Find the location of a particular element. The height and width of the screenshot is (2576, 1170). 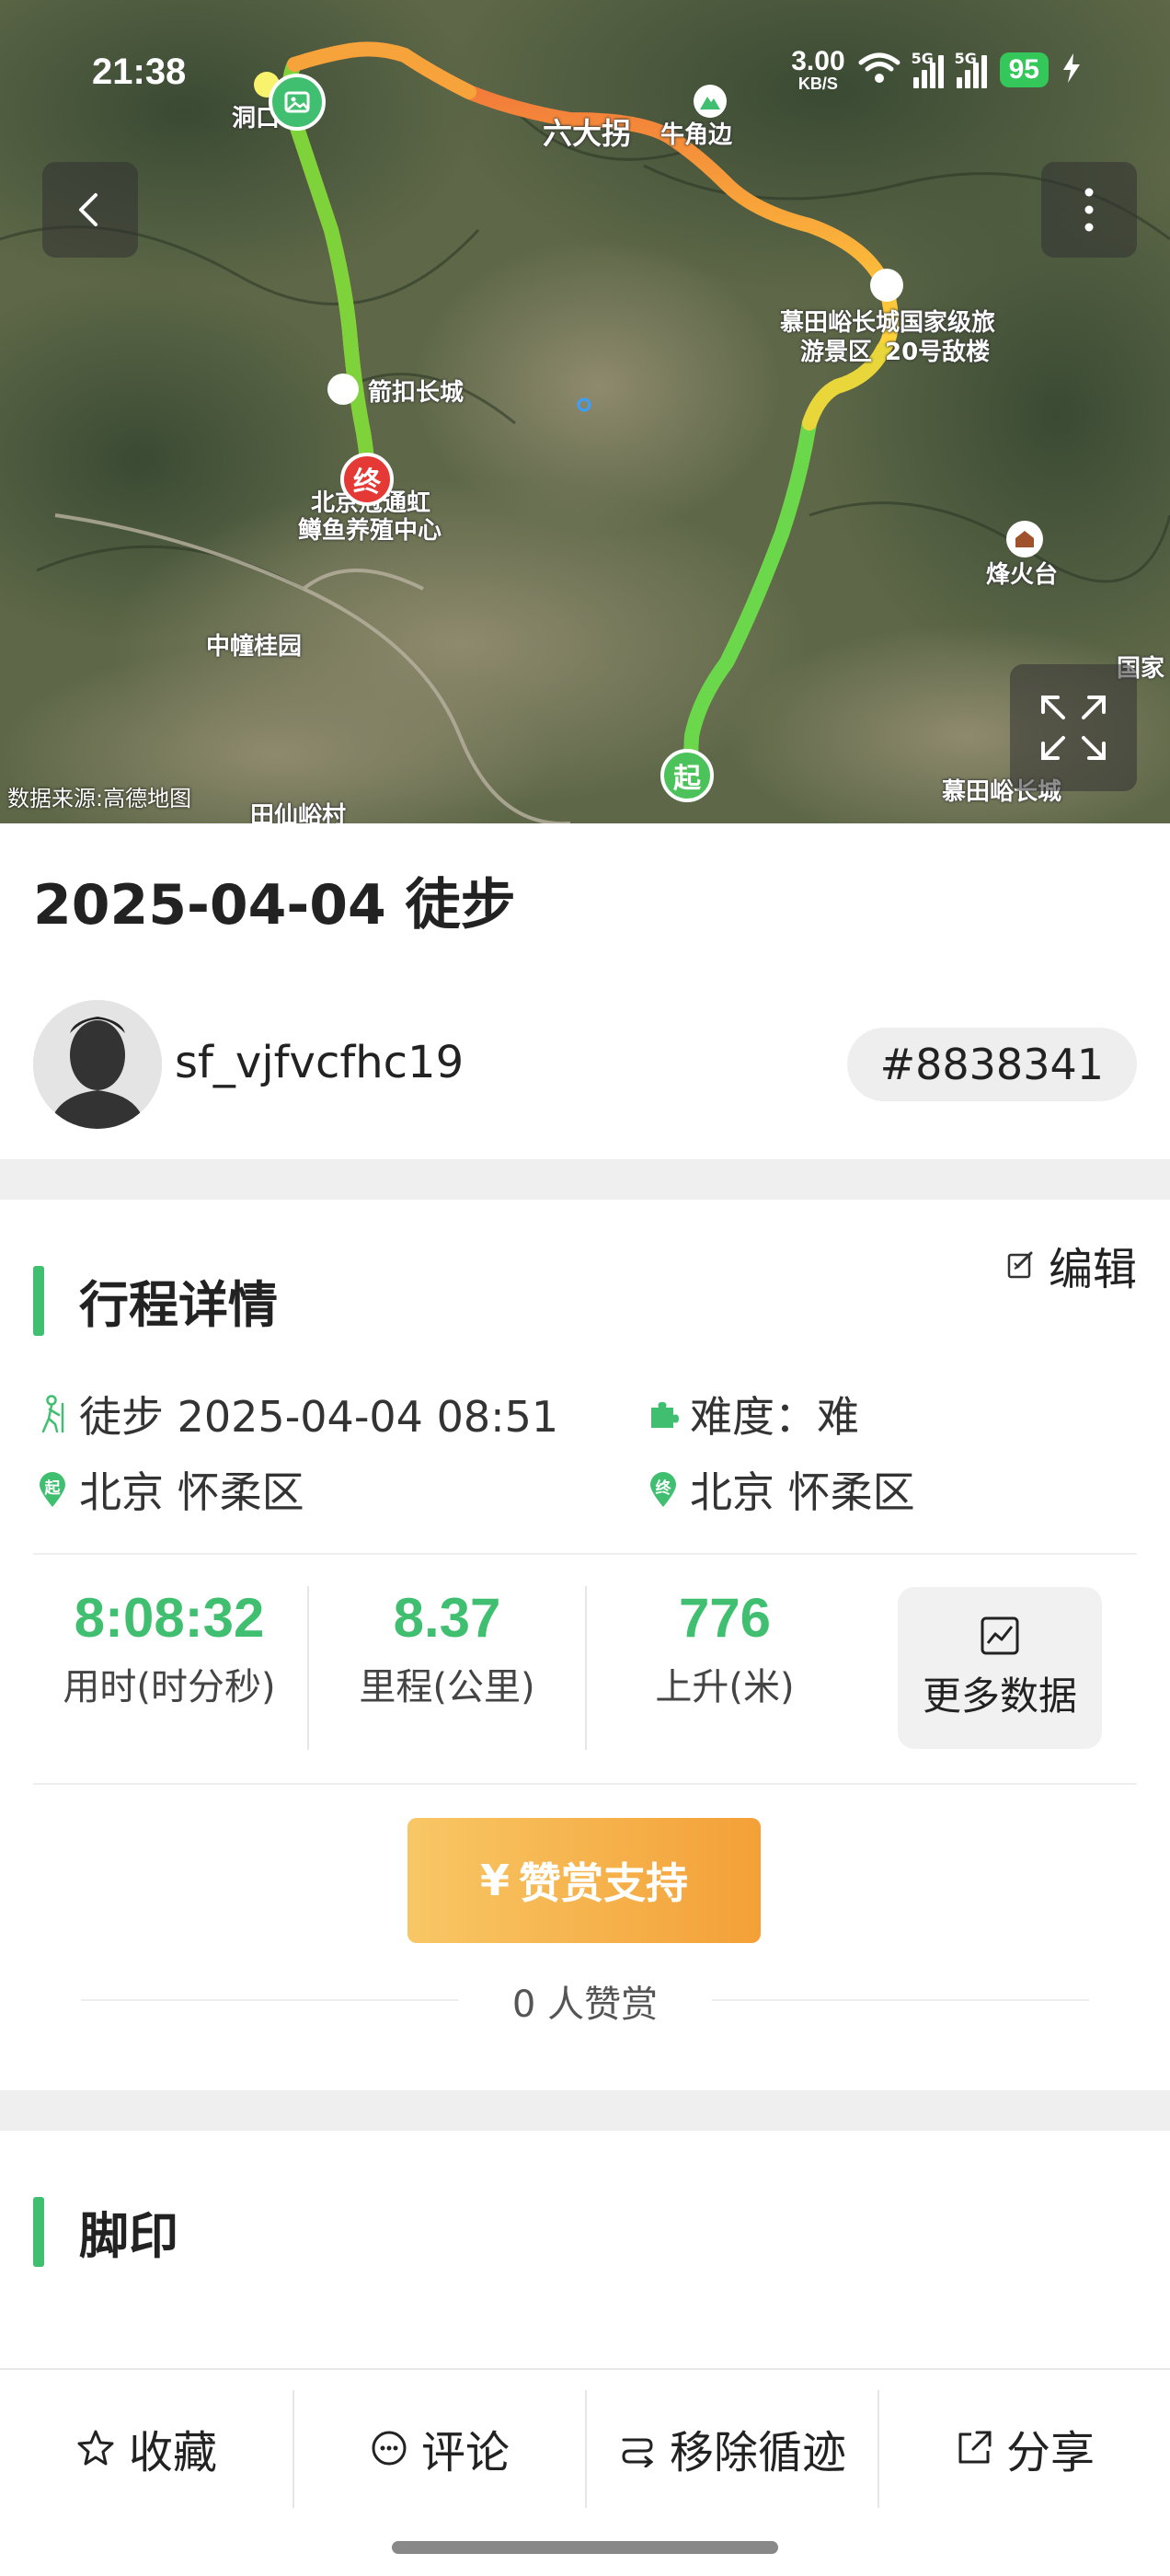

stat-distance-label: 里程(公里) is located at coordinates (447, 1687).